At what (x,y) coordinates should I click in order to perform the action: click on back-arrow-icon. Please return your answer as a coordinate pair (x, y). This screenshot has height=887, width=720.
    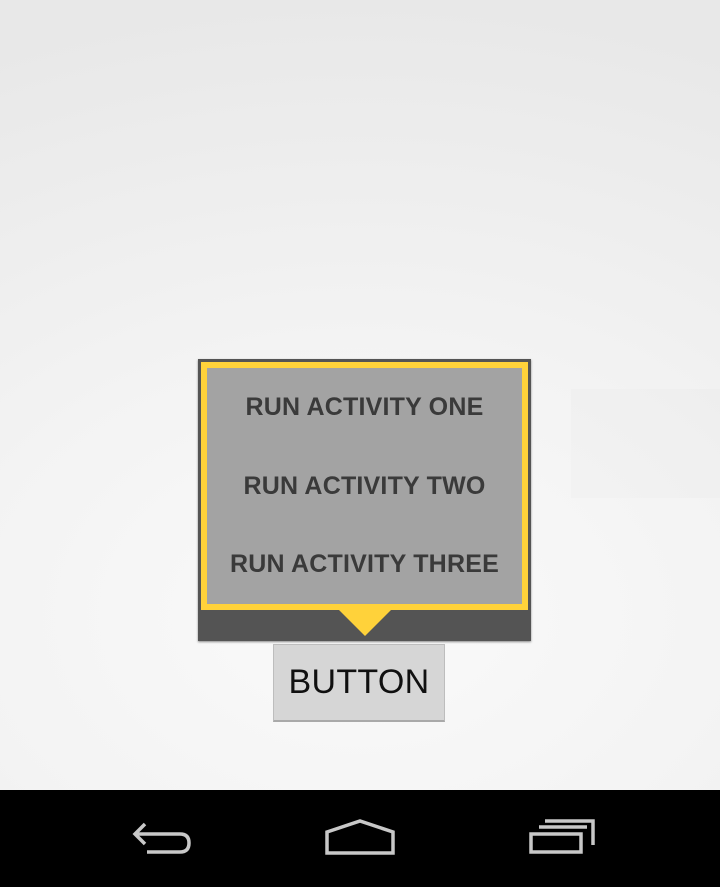
    Looking at the image, I should click on (161, 838).